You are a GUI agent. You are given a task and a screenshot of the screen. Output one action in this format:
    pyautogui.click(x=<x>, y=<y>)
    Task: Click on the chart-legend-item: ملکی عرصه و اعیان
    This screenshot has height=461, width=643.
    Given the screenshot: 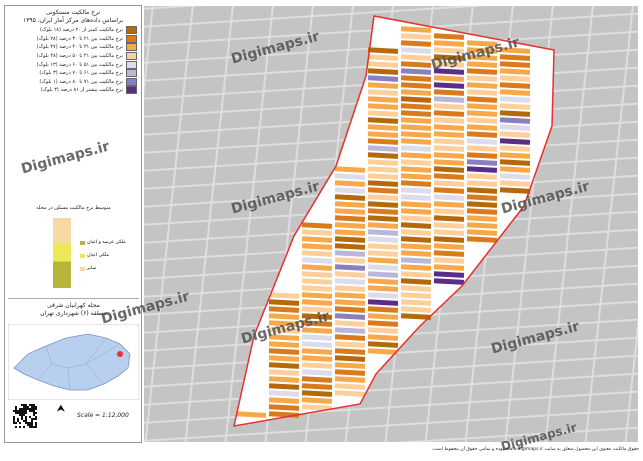 What is the action you would take?
    pyautogui.click(x=103, y=242)
    